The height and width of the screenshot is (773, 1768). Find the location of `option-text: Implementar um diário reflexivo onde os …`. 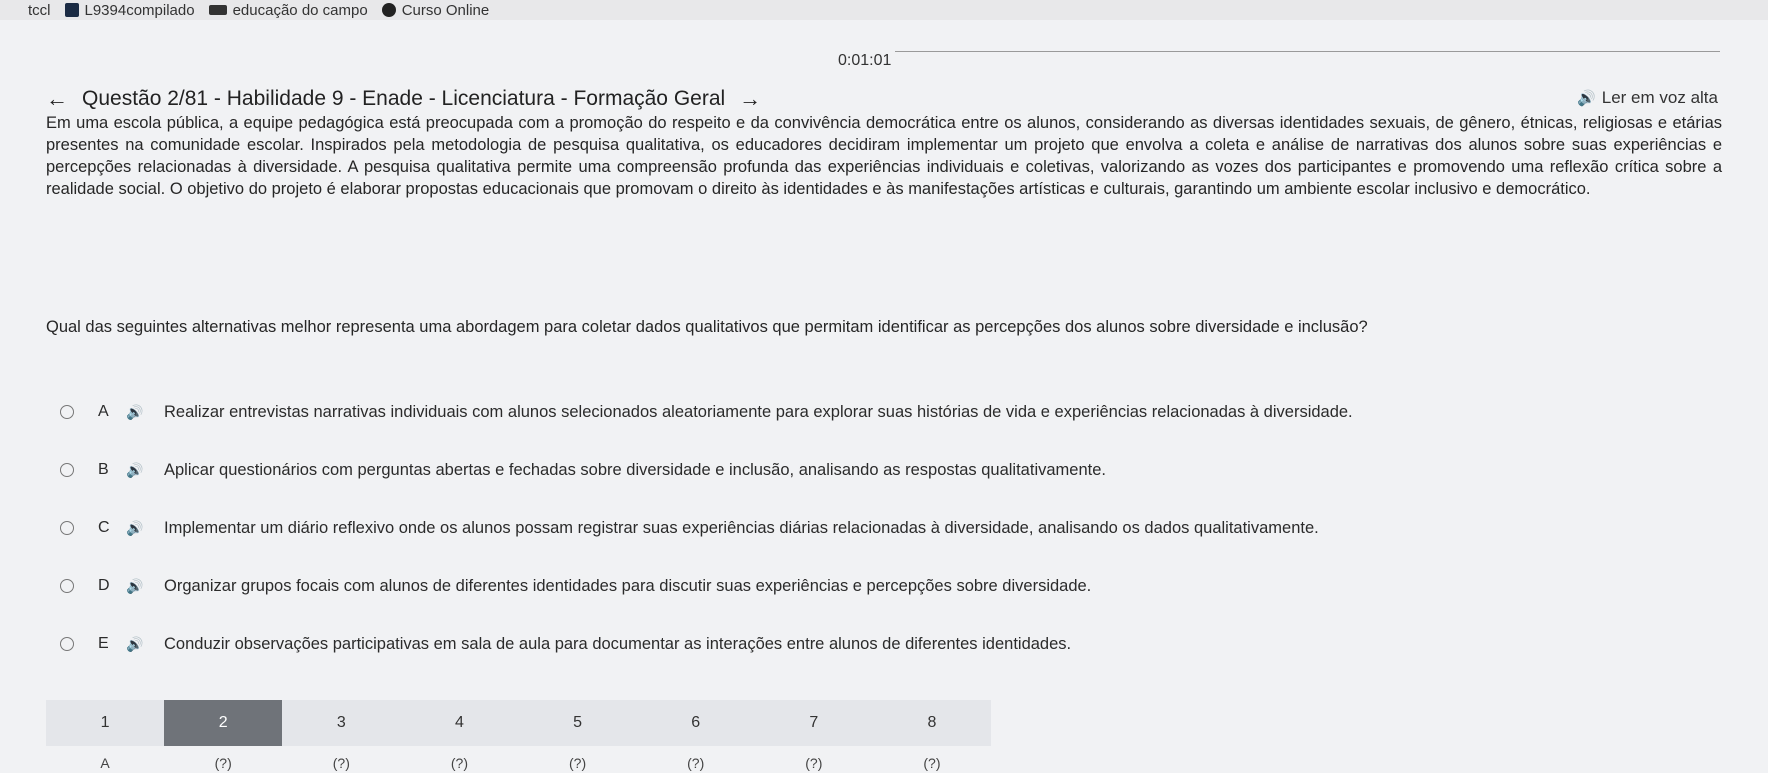

option-text: Implementar um diário reflexivo onde os … is located at coordinates (741, 527).